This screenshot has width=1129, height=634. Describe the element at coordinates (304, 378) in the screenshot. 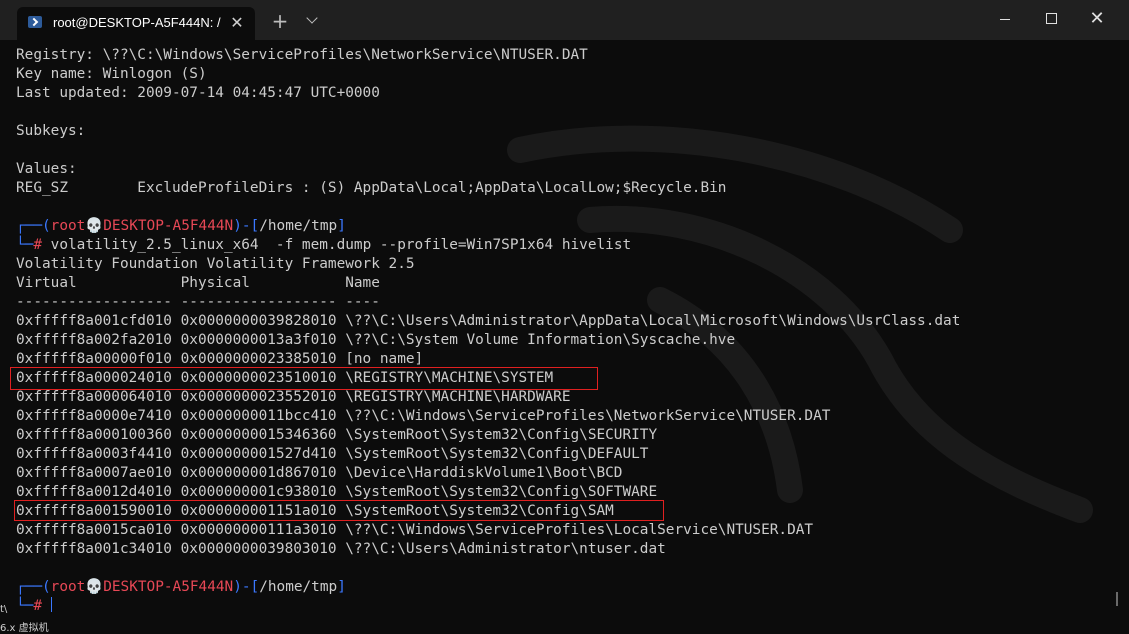

I see `highlight-box-system` at that location.